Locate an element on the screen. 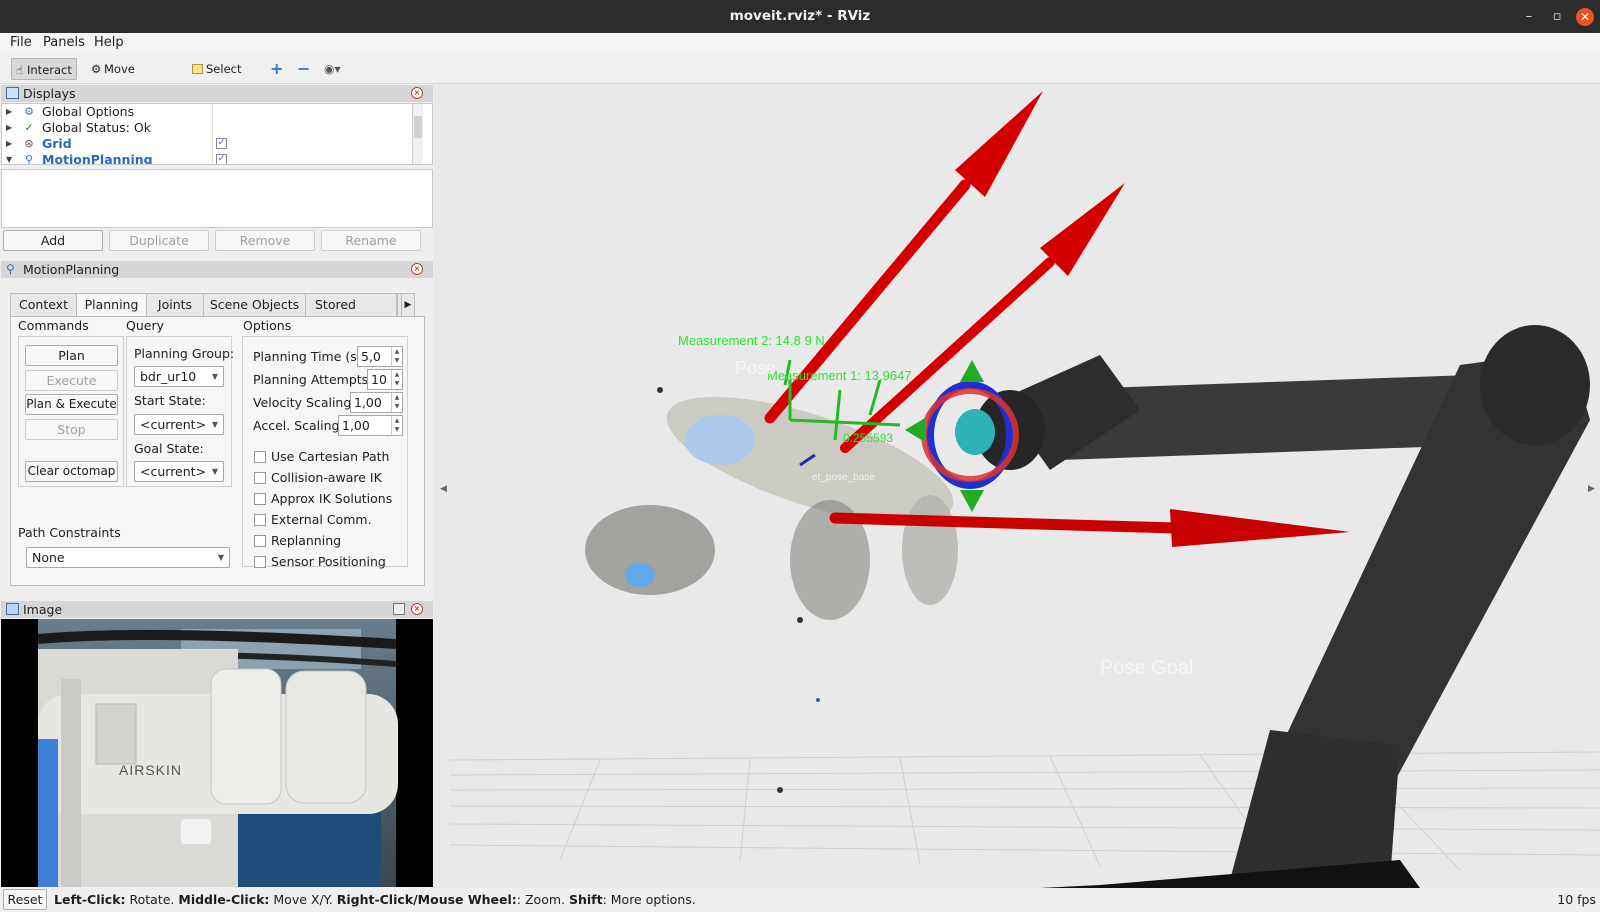 Image resolution: width=1600 pixels, height=912 pixels. motion-planning-close-icon: × is located at coordinates (417, 269).